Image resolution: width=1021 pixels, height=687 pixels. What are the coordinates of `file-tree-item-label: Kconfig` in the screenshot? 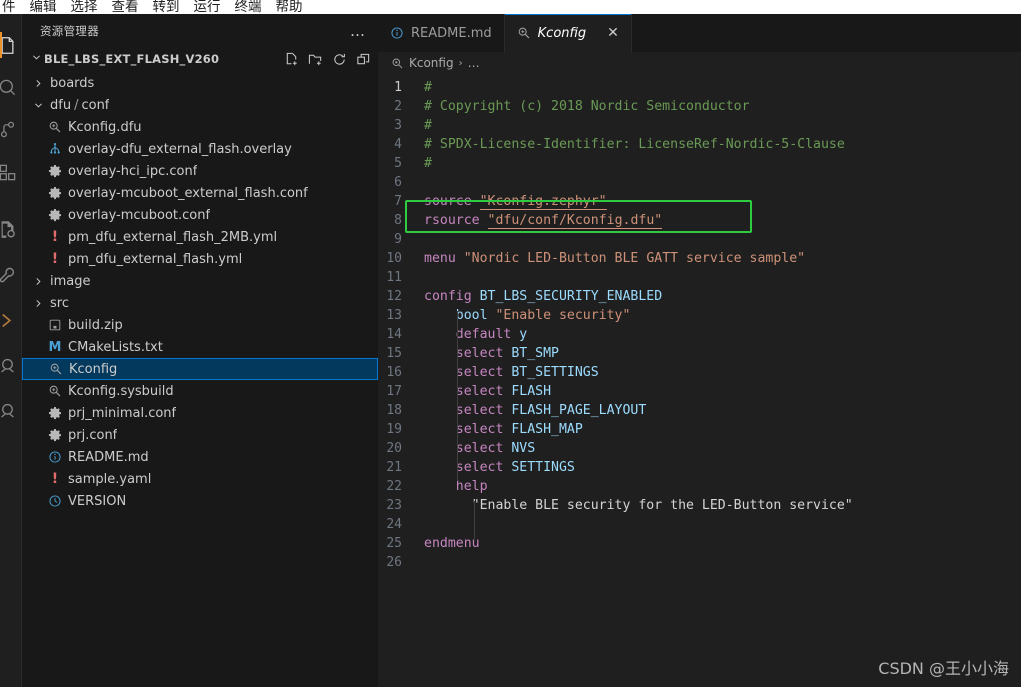 It's located at (93, 369).